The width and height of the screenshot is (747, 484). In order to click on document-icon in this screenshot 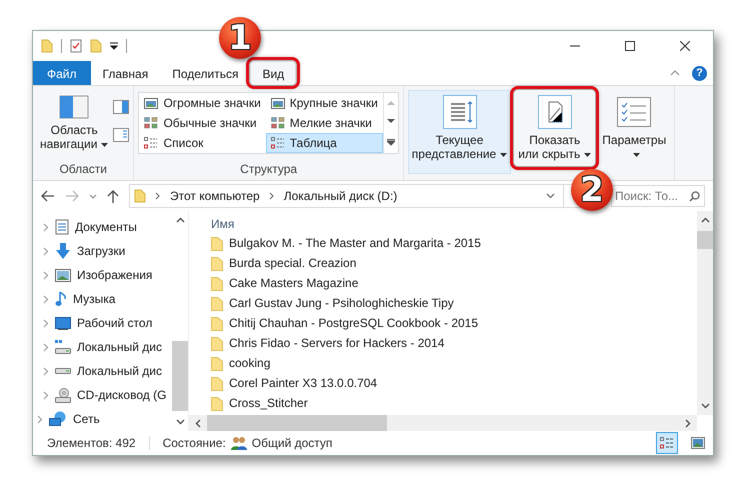, I will do `click(62, 227)`.